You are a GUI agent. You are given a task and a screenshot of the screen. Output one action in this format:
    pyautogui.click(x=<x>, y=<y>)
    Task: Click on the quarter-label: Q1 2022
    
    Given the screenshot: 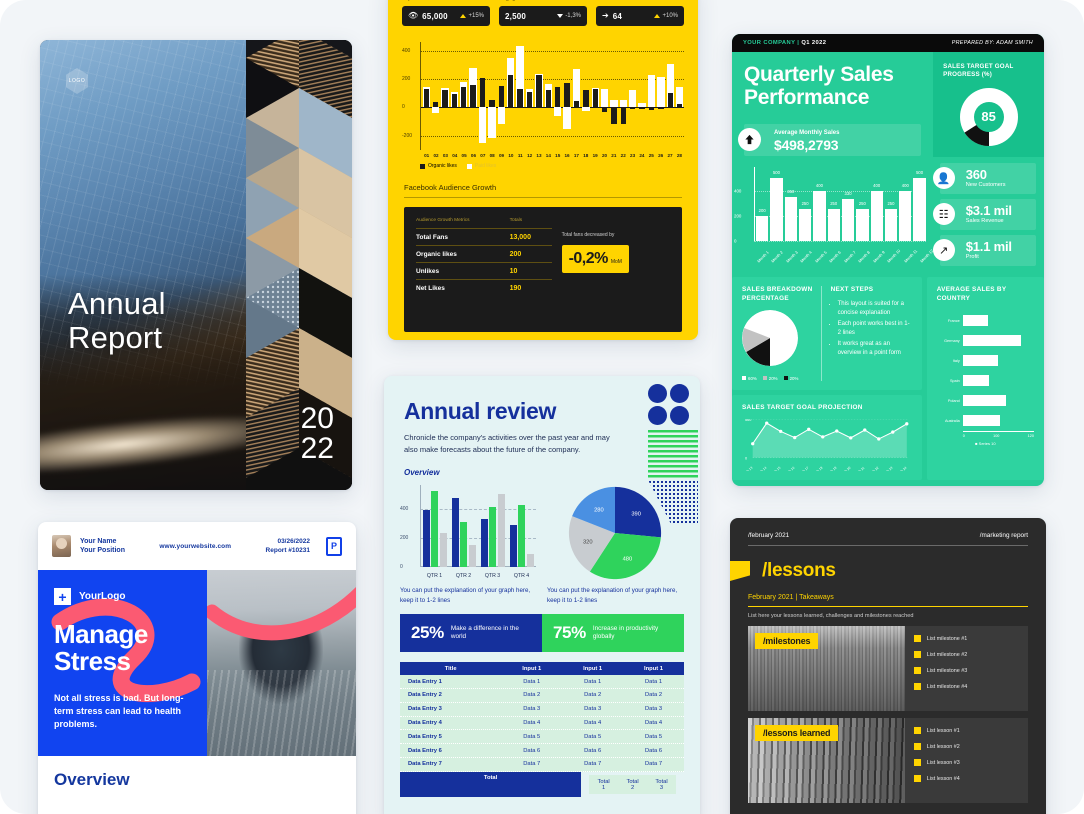 What is the action you would take?
    pyautogui.click(x=814, y=43)
    